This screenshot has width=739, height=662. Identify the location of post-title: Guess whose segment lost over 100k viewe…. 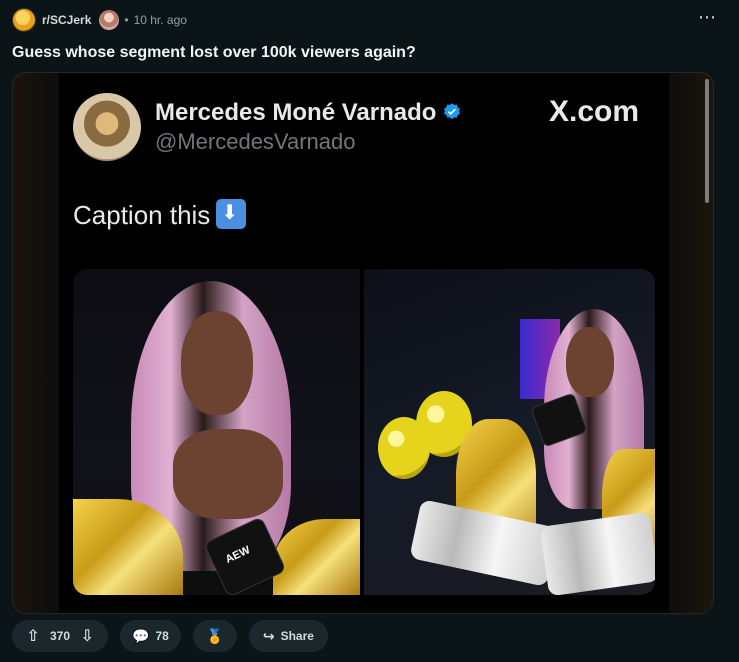
(214, 53).